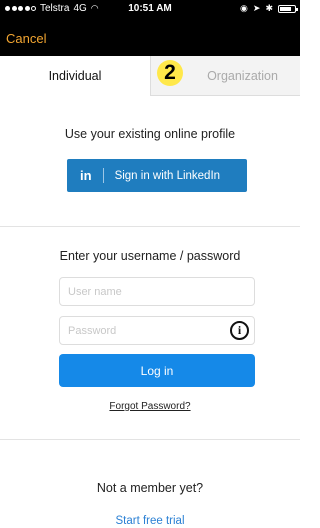 The height and width of the screenshot is (528, 320). What do you see at coordinates (167, 175) in the screenshot?
I see `linkedin-signin-label: Sign in with LinkedIn` at bounding box center [167, 175].